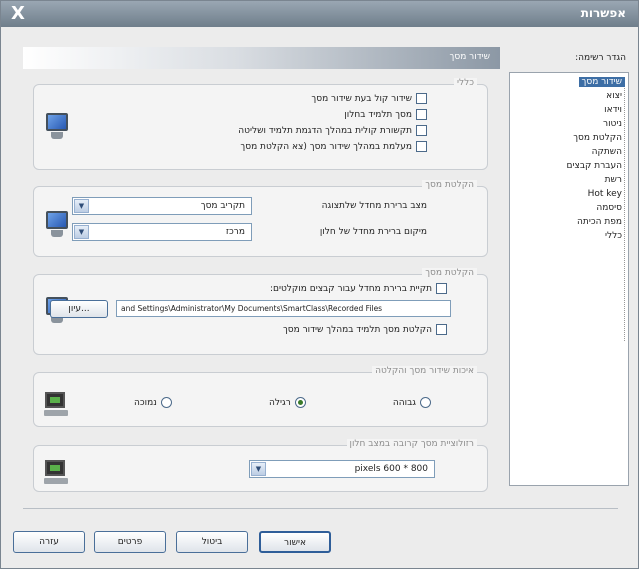 The width and height of the screenshot is (639, 569). What do you see at coordinates (130, 542) in the screenshot?
I see `details-button: פרטים` at bounding box center [130, 542].